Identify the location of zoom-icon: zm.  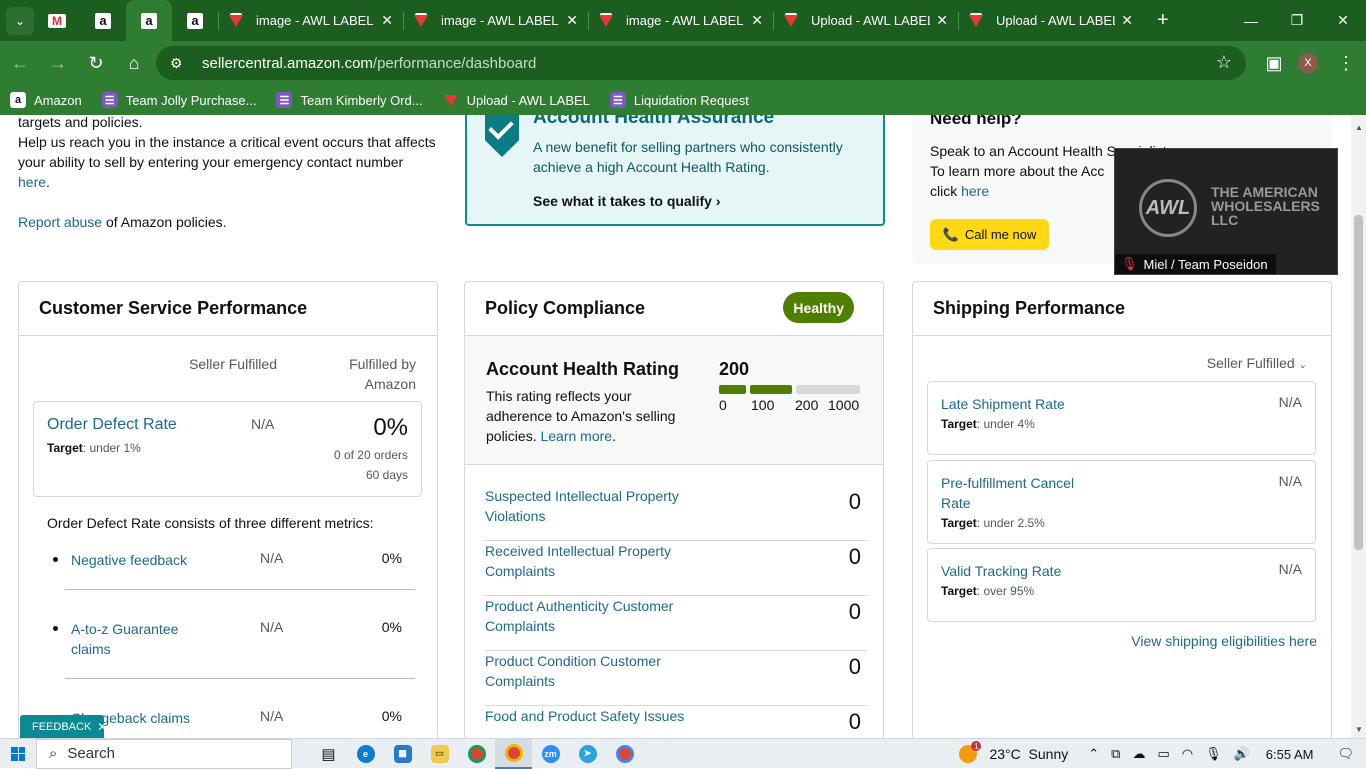
(550, 754).